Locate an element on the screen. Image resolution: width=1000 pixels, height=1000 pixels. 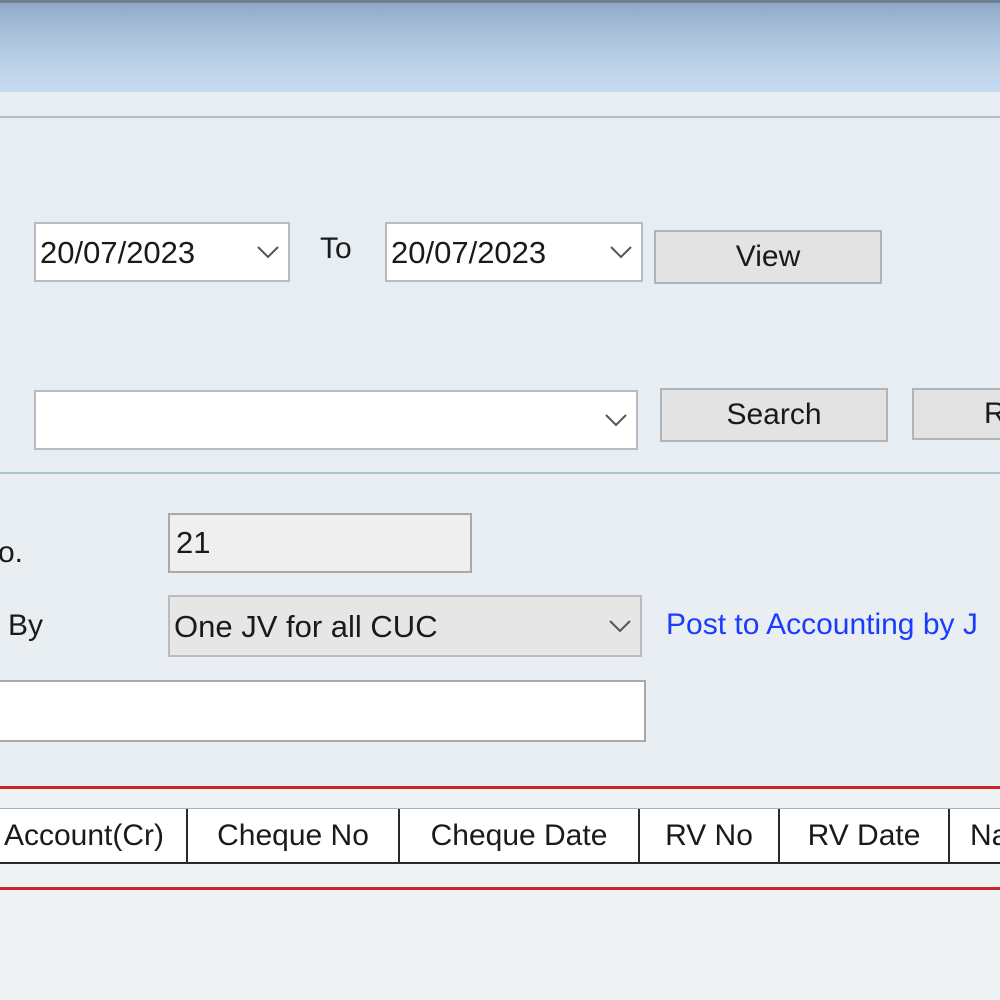
view-button: View is located at coordinates (768, 257).